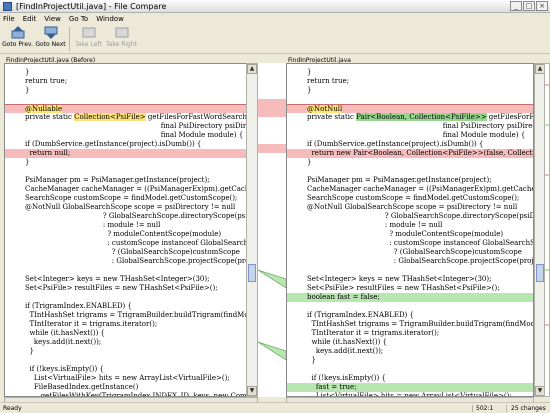 The image size is (550, 413). What do you see at coordinates (345, 351) in the screenshot?
I see `code-line: keys.add(it.next());` at bounding box center [345, 351].